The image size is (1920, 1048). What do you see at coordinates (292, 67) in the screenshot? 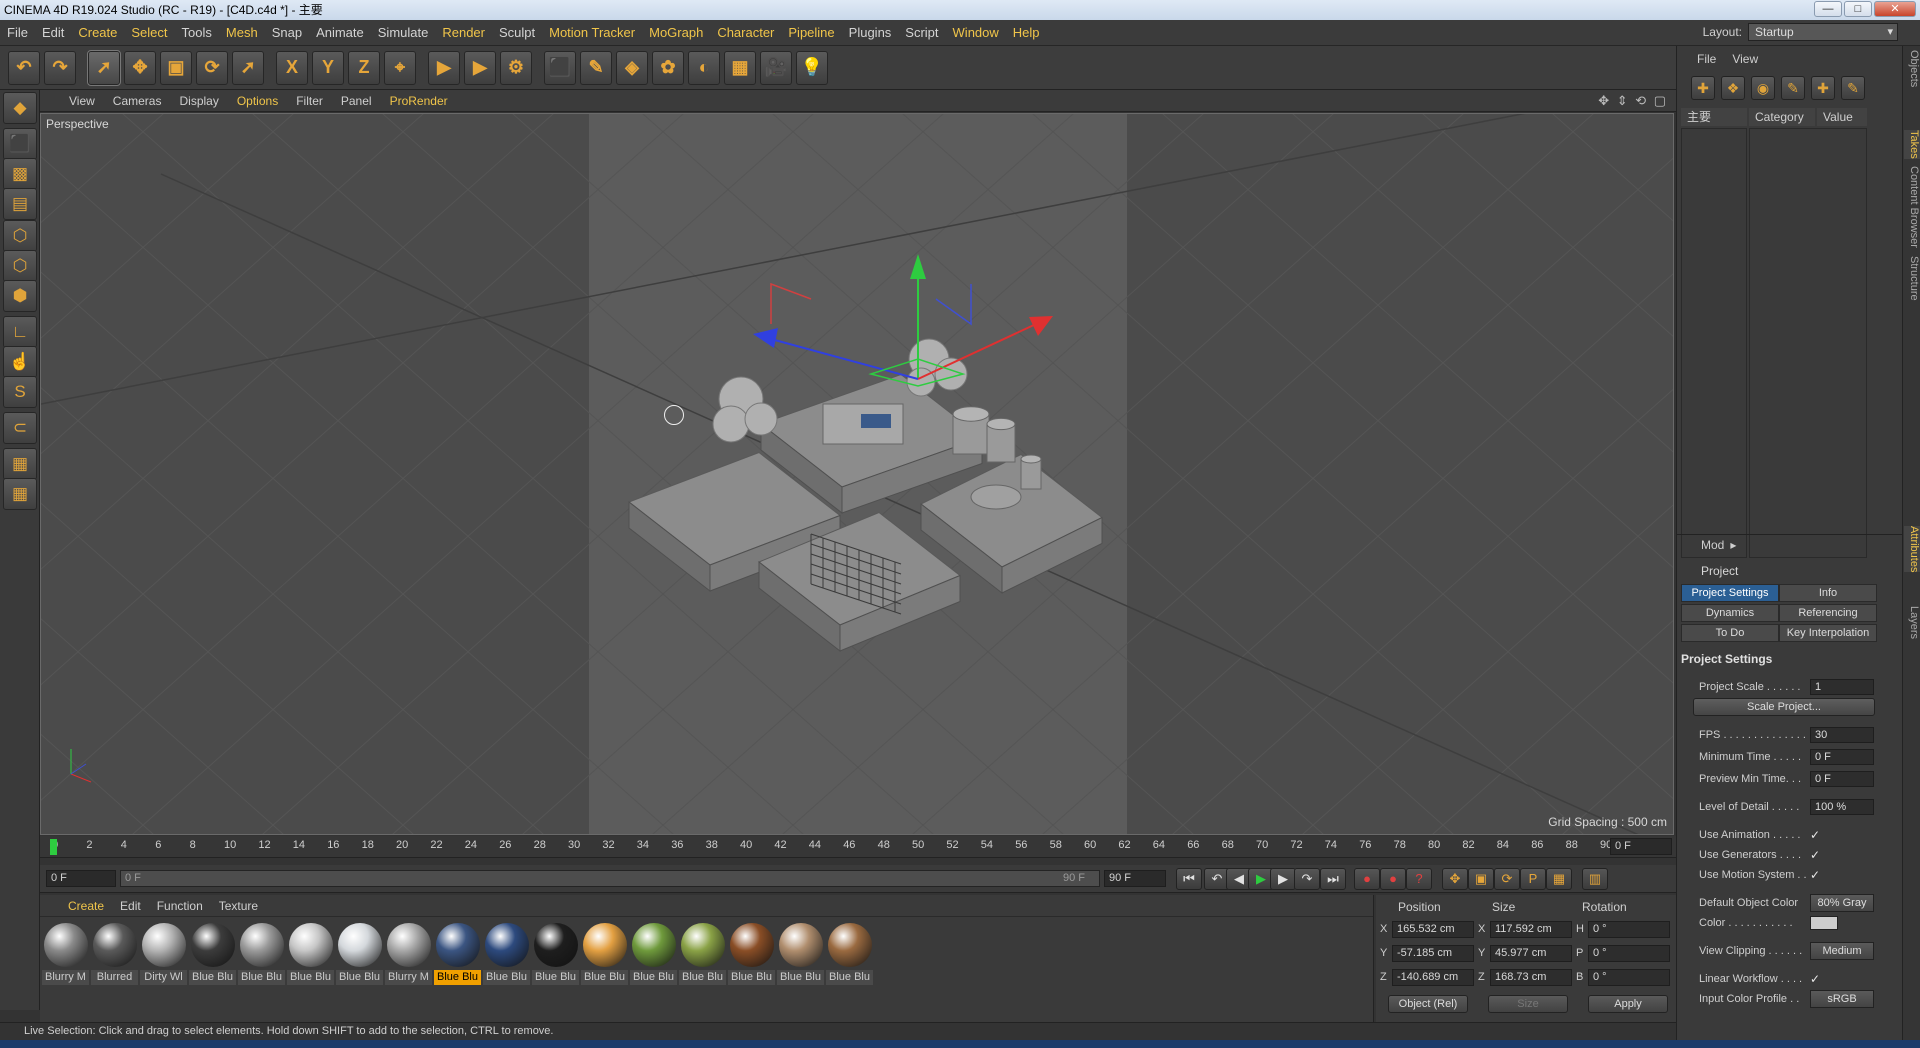
I see `x-axis-button: X` at bounding box center [292, 67].